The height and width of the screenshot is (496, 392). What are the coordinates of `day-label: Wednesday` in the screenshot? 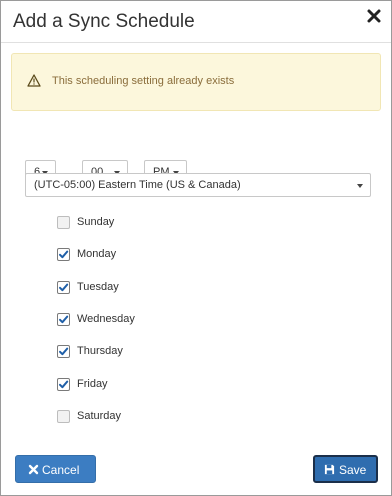 It's located at (106, 319).